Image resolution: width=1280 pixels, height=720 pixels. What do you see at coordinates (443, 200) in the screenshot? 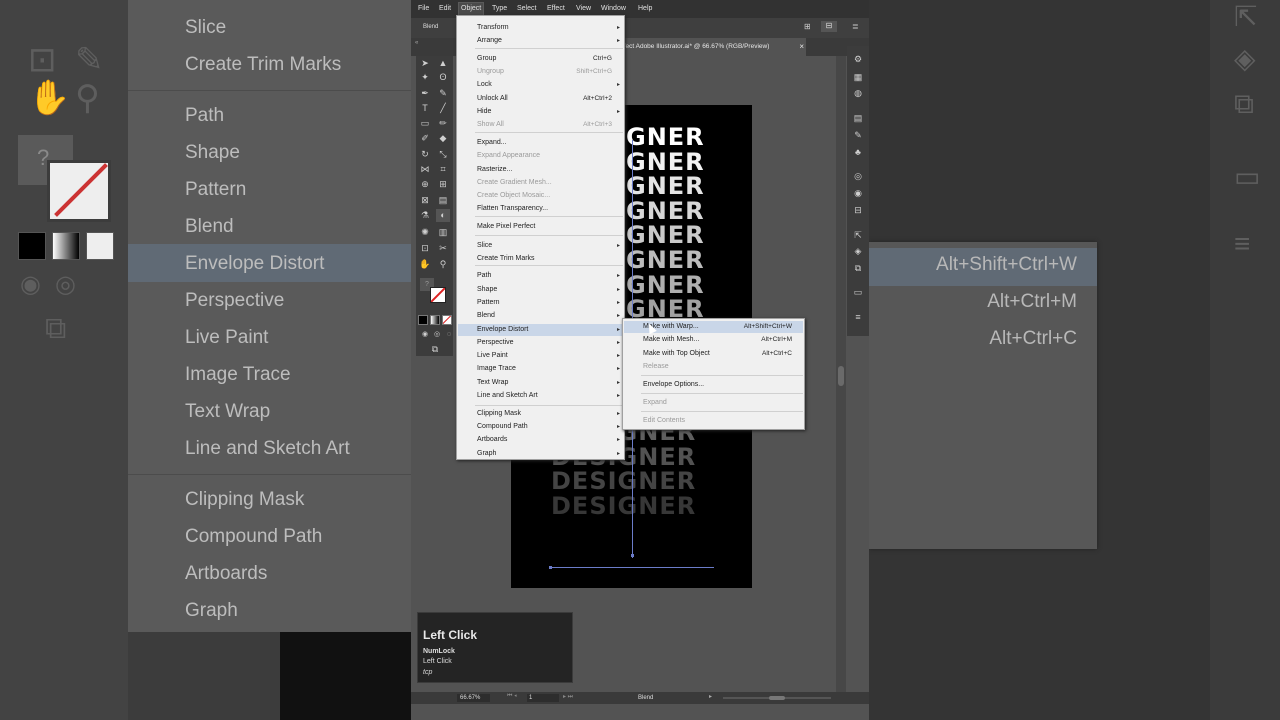
I see `gradient-tool-icon: ▤` at bounding box center [443, 200].